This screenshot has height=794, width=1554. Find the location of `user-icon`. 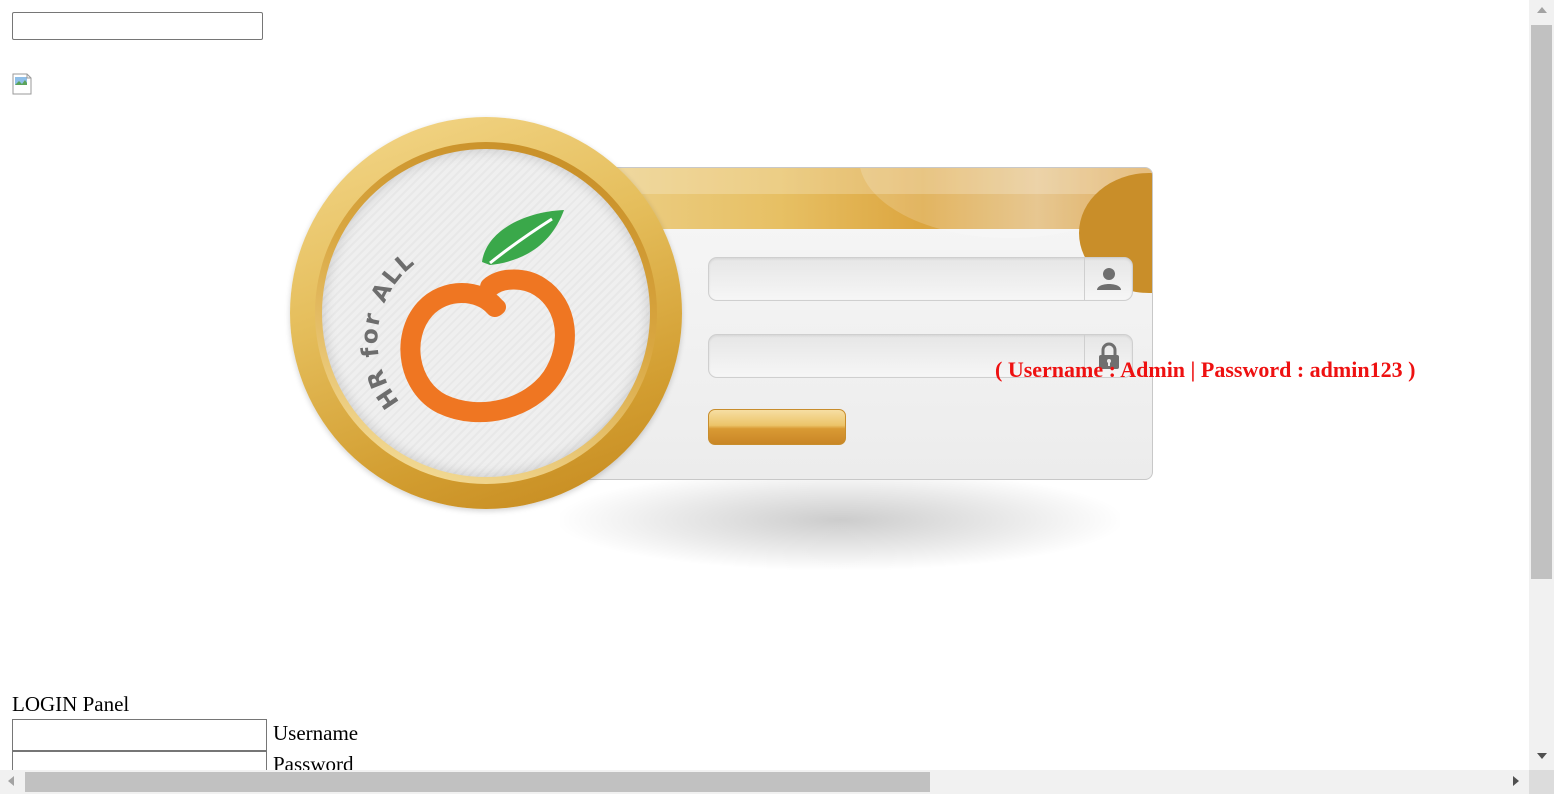

user-icon is located at coordinates (1109, 279).